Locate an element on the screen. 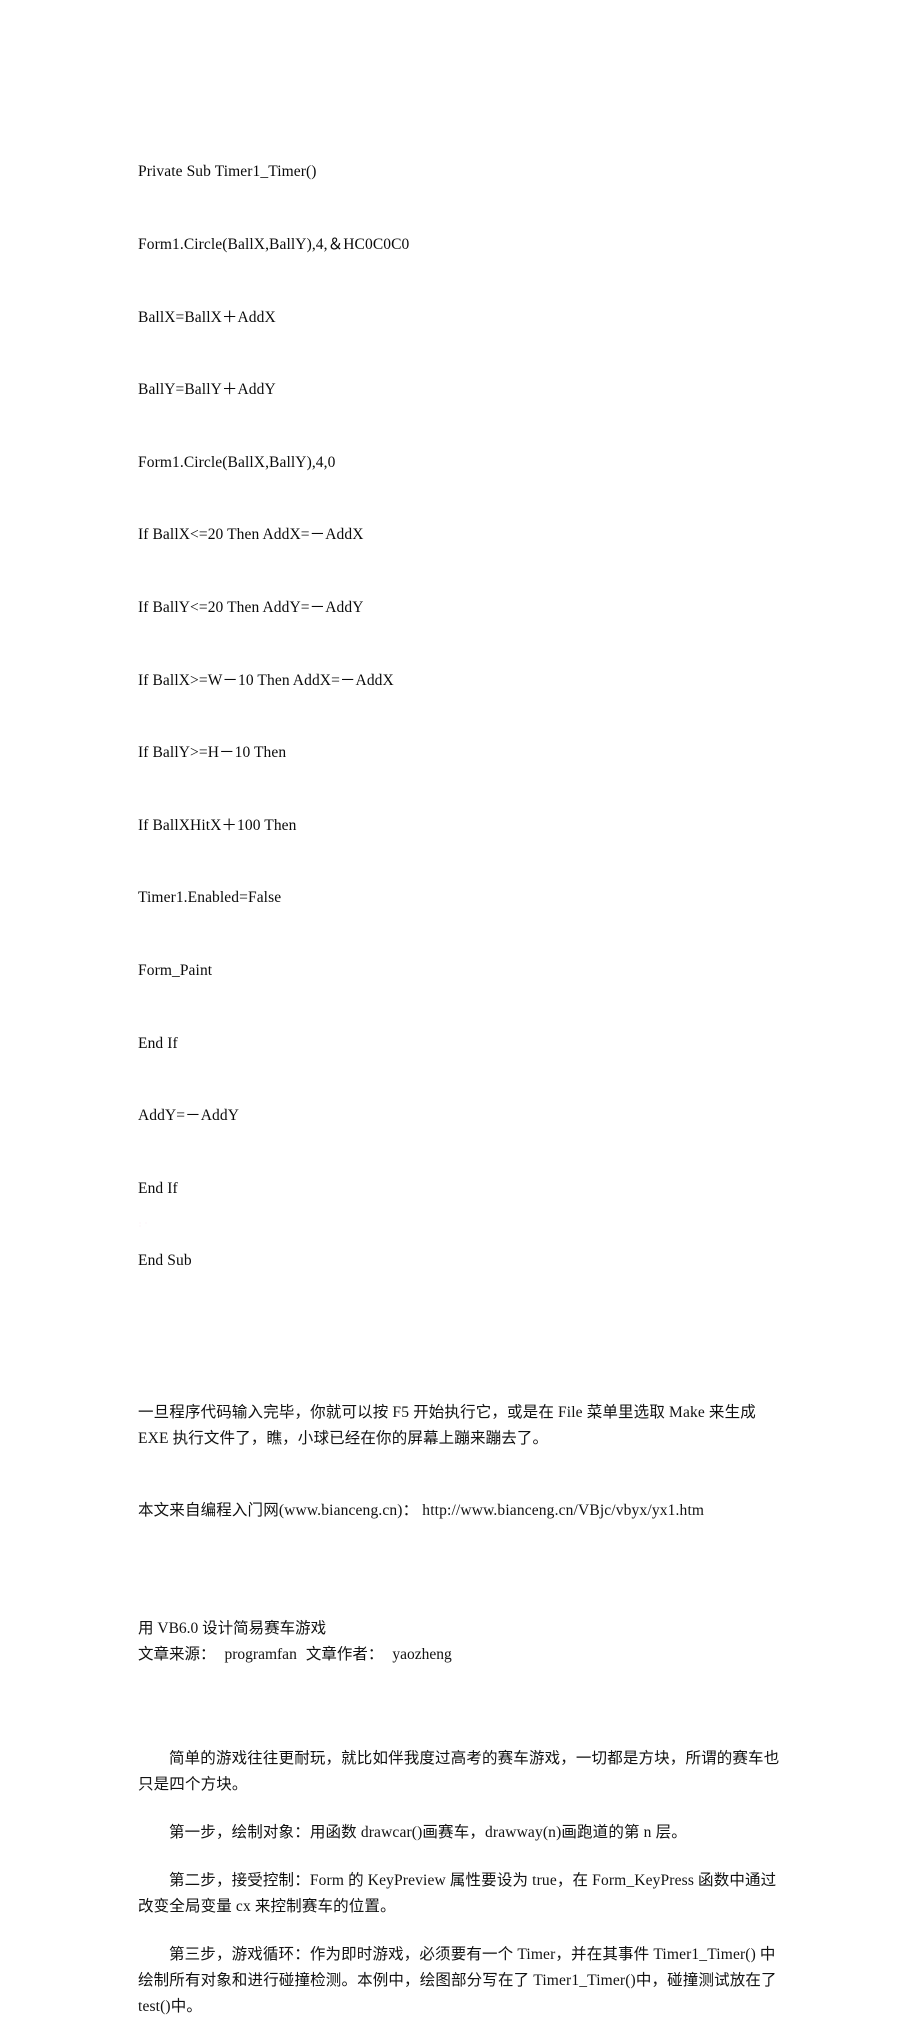 This screenshot has width=920, height=2020. code-line: Form_Paint is located at coordinates (175, 970).